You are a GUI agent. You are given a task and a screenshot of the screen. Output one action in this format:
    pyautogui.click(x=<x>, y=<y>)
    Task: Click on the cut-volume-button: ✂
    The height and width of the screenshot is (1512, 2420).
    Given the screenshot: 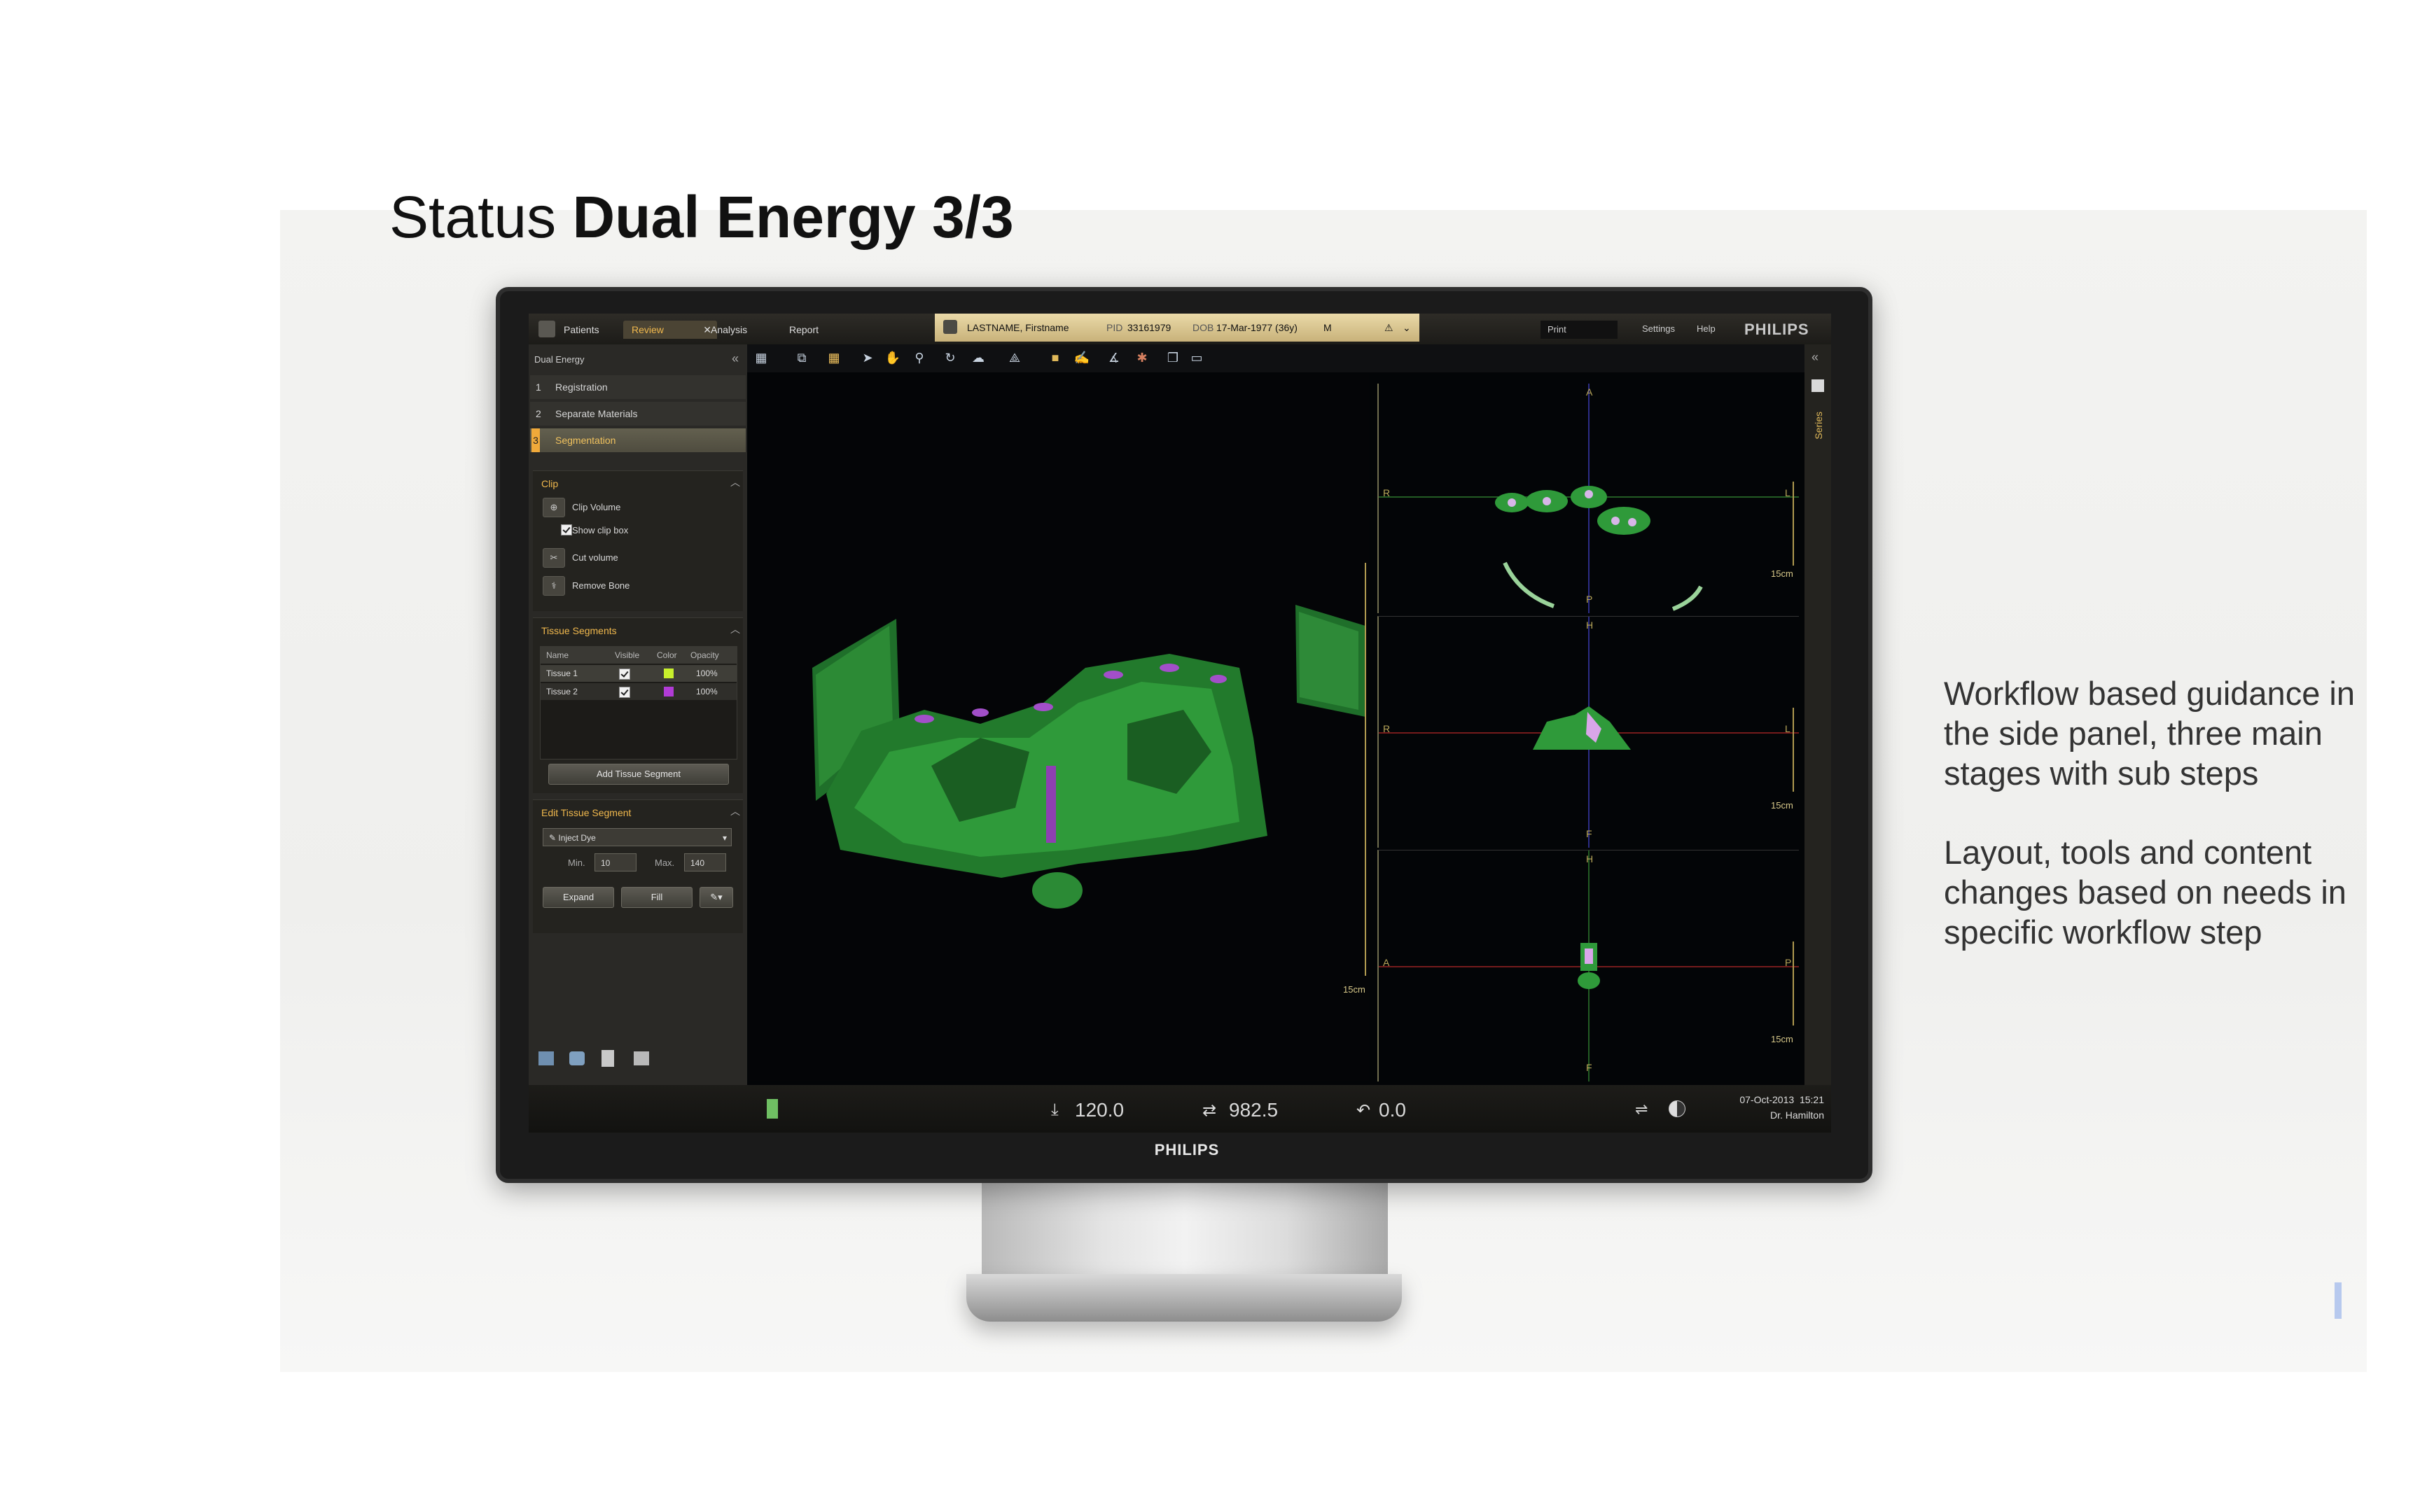 What is the action you would take?
    pyautogui.click(x=554, y=558)
    